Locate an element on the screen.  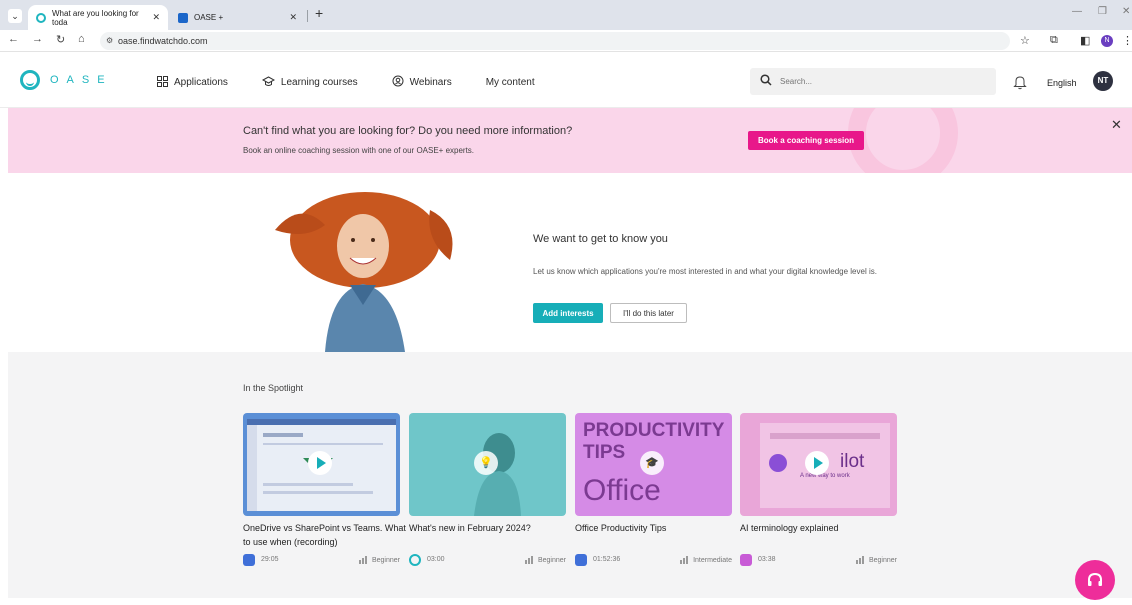
bookmark-star-icon: ☆ is located at coordinates (1025, 40).